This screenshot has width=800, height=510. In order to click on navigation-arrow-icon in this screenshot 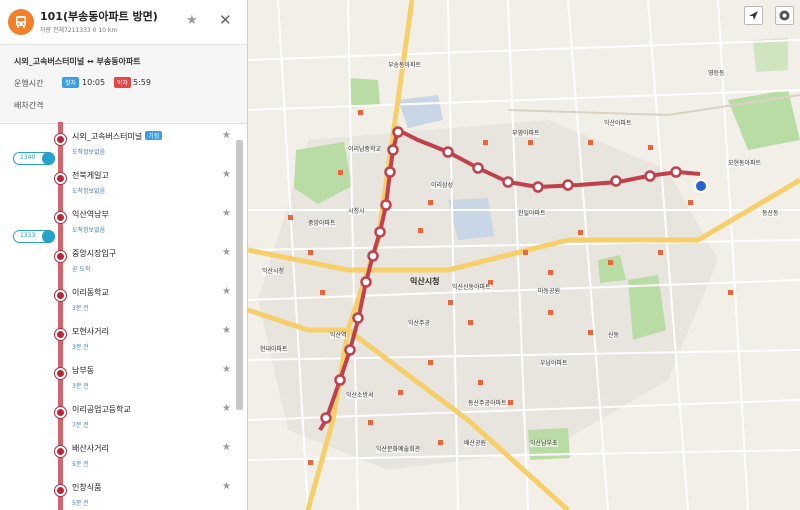, I will do `click(753, 15)`.